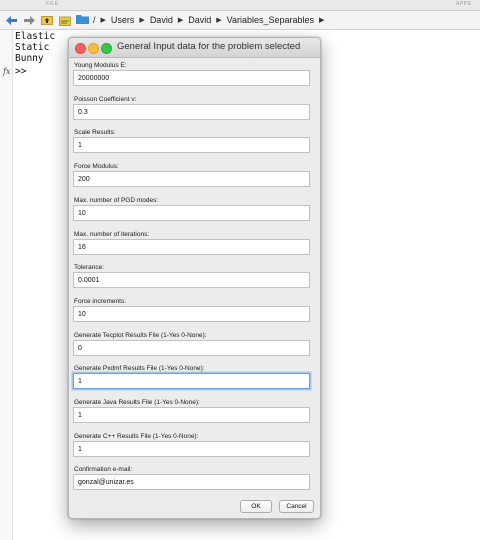 The image size is (480, 540). What do you see at coordinates (29, 20) in the screenshot?
I see `forward-arrow-icon` at bounding box center [29, 20].